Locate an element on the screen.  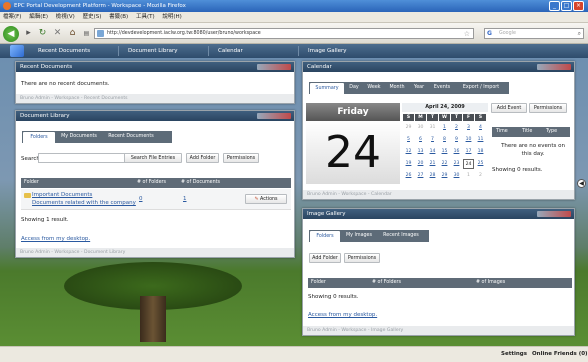
calendar-day: 24 is located at coordinates (468, 164).